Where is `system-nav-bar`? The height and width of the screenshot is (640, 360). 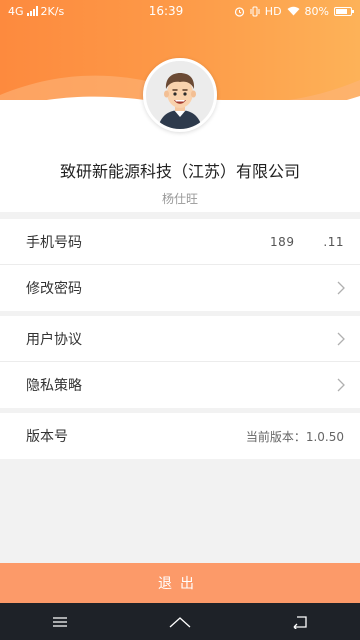
system-nav-bar is located at coordinates (180, 621).